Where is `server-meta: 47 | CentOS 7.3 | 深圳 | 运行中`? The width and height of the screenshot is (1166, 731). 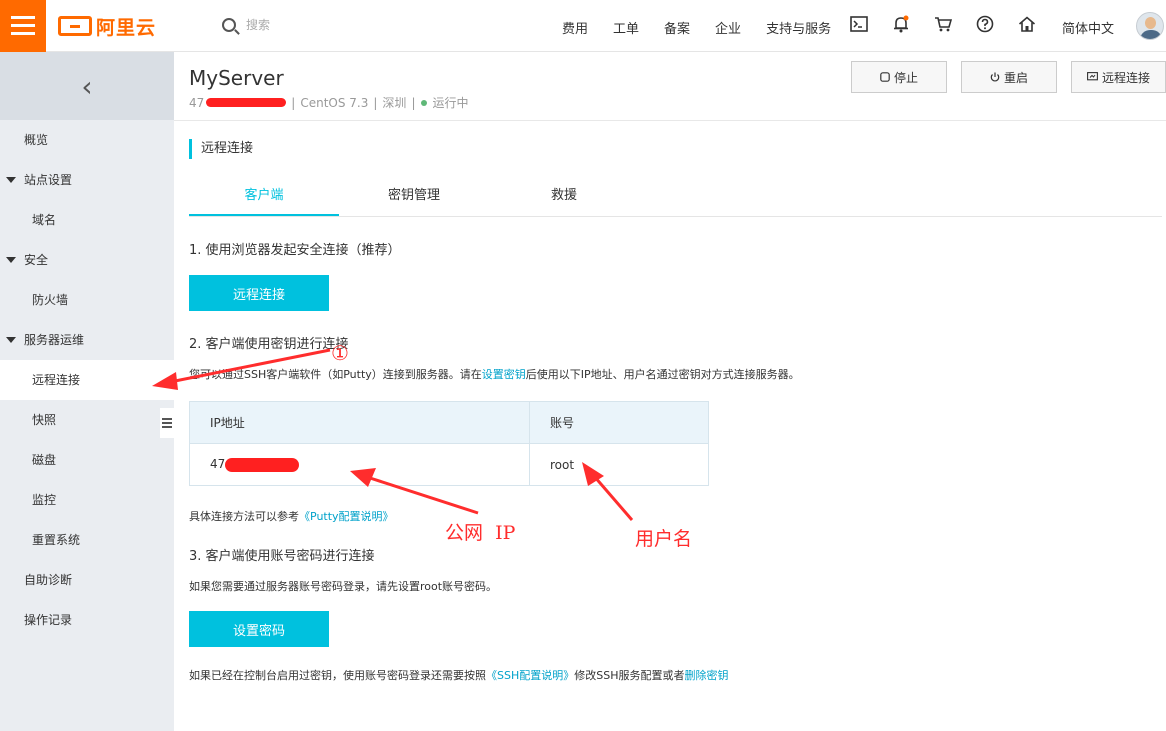
server-meta: 47 | CentOS 7.3 | 深圳 | 运行中 is located at coordinates (329, 103).